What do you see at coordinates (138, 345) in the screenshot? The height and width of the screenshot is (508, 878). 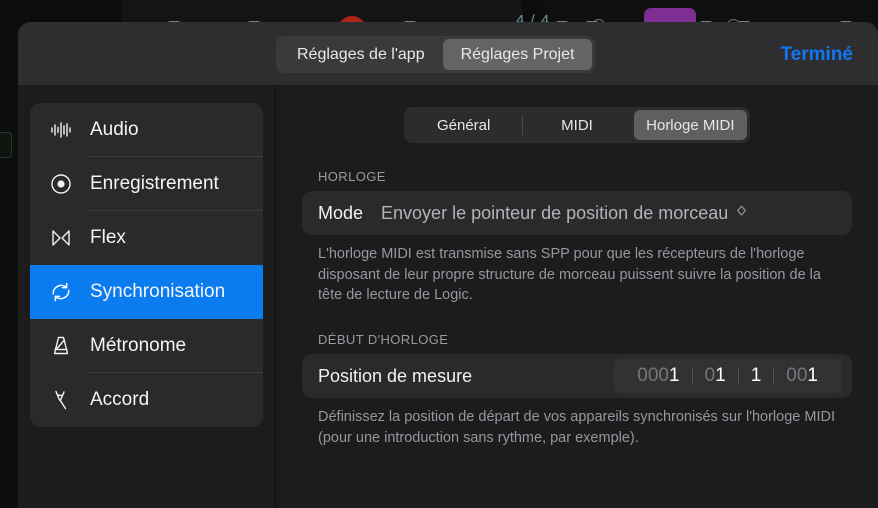 I see `sidebar-item-label: Métronome` at bounding box center [138, 345].